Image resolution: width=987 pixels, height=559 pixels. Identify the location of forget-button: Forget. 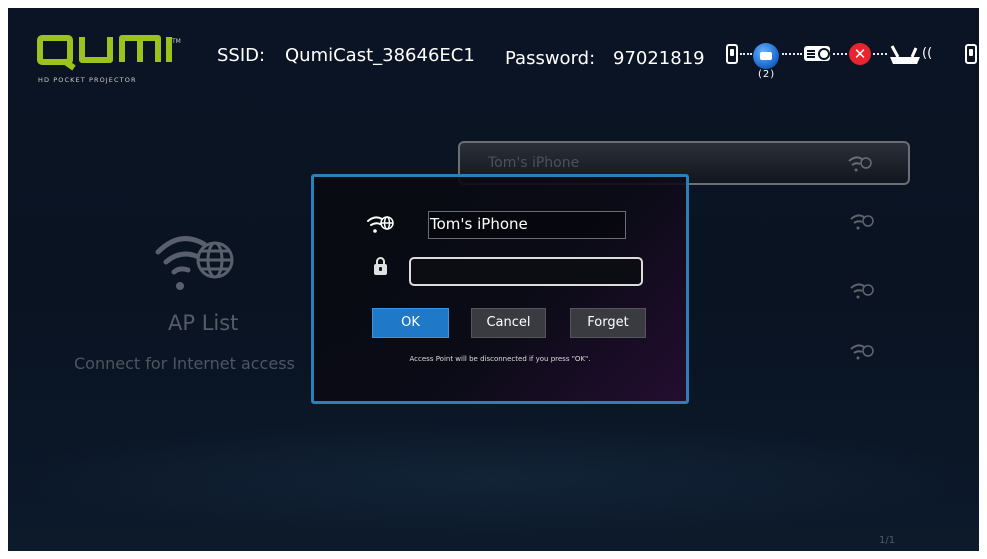
(608, 323).